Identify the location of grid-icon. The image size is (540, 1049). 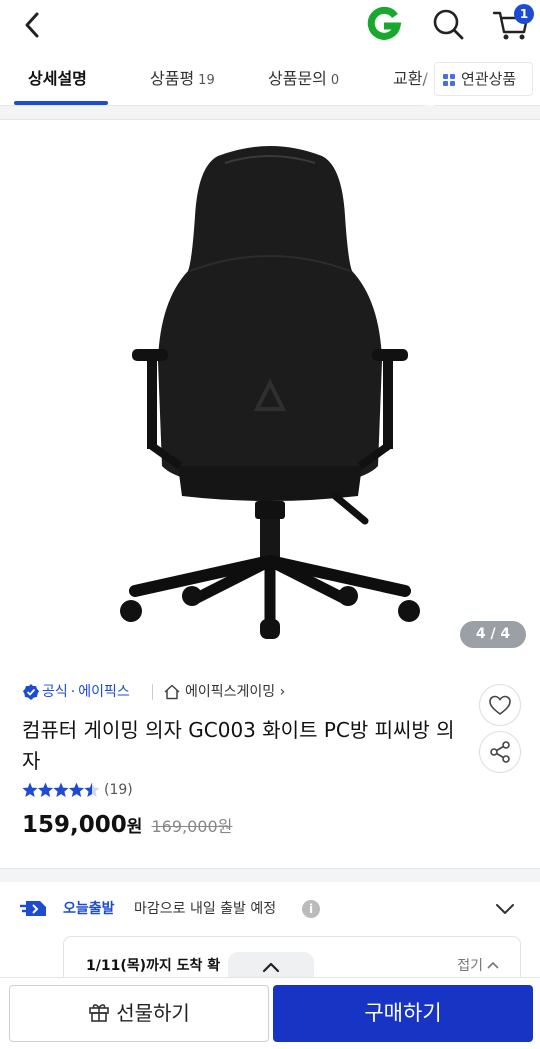
(449, 80).